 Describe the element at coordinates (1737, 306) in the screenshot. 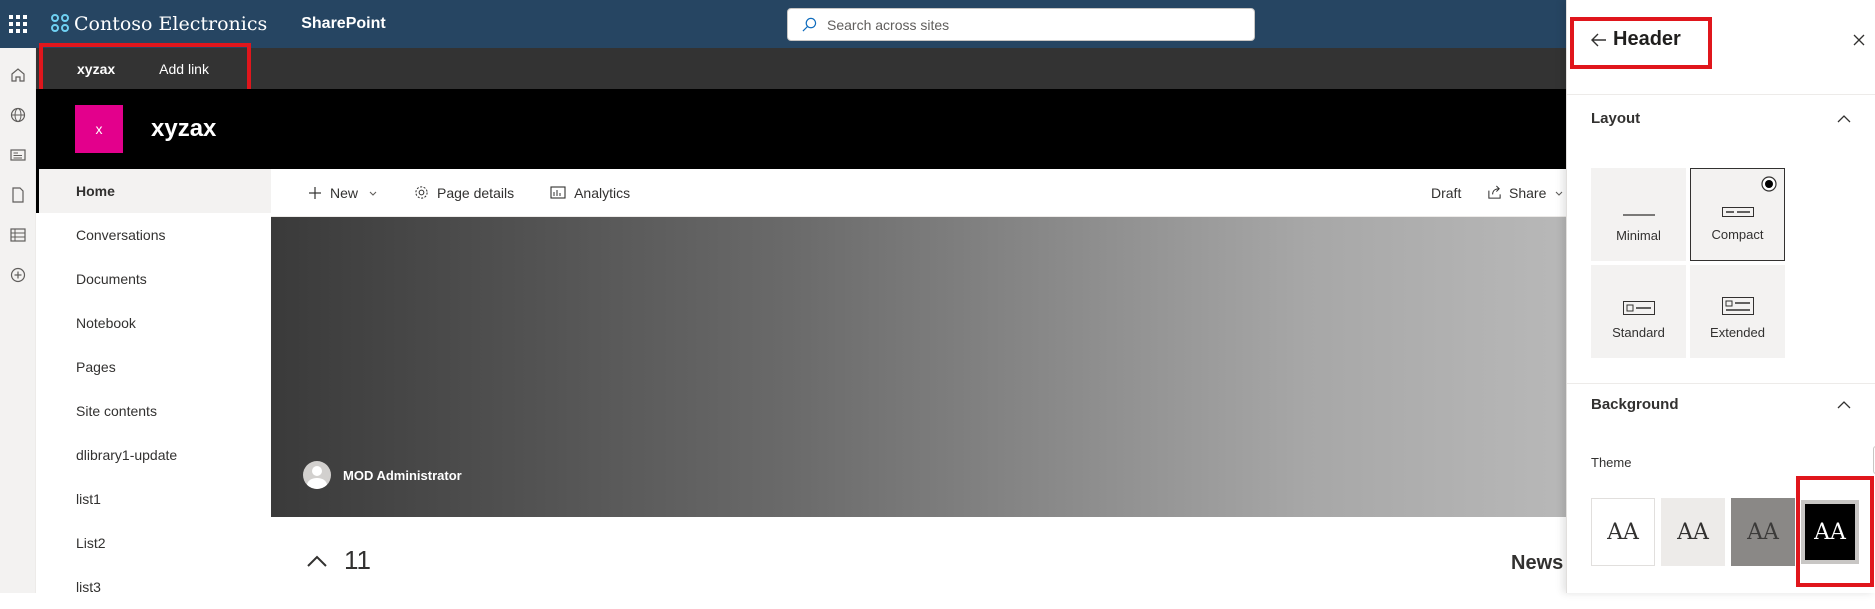

I see `layout-extended-icon` at that location.